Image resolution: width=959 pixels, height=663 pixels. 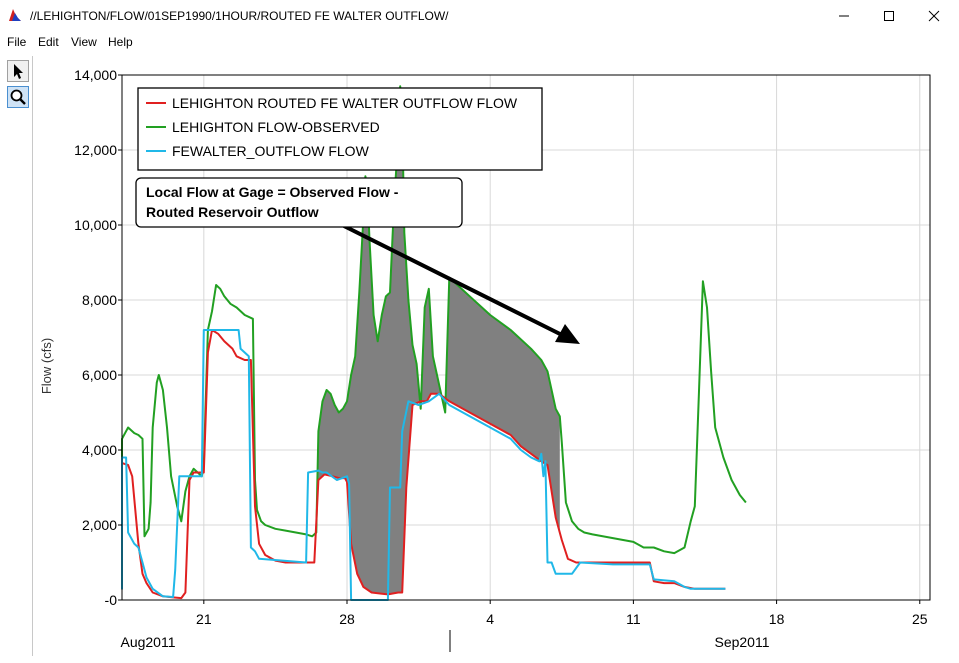 I want to click on y-axis-label: Flow (cfs), so click(x=46, y=366).